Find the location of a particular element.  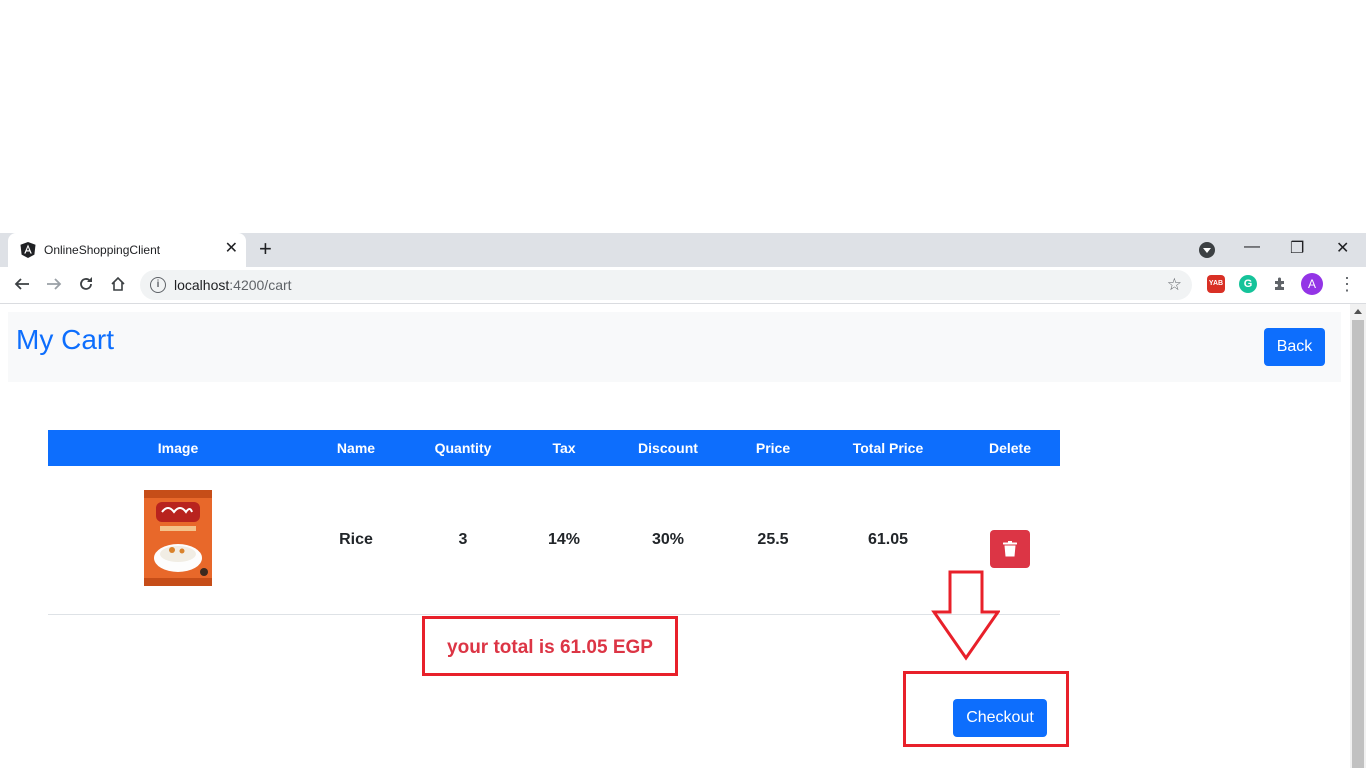

forward-arrow-icon is located at coordinates (54, 284).